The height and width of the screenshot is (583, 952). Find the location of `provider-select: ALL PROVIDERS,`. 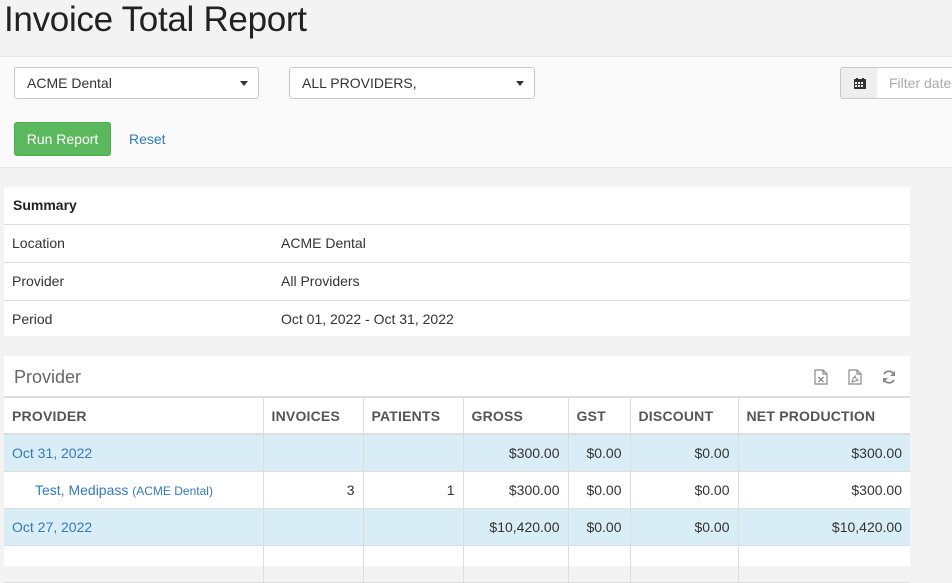

provider-select: ALL PROVIDERS, is located at coordinates (412, 83).